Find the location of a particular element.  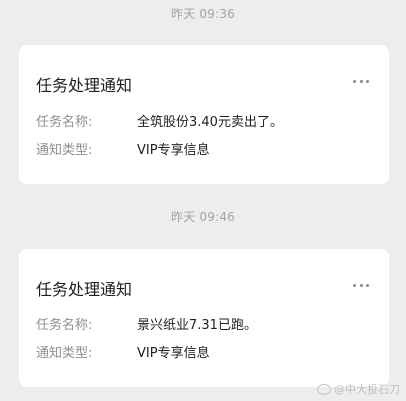

field-row-task-name: 任务名称: 景兴纸业7.31已跑。 is located at coordinates (204, 326).